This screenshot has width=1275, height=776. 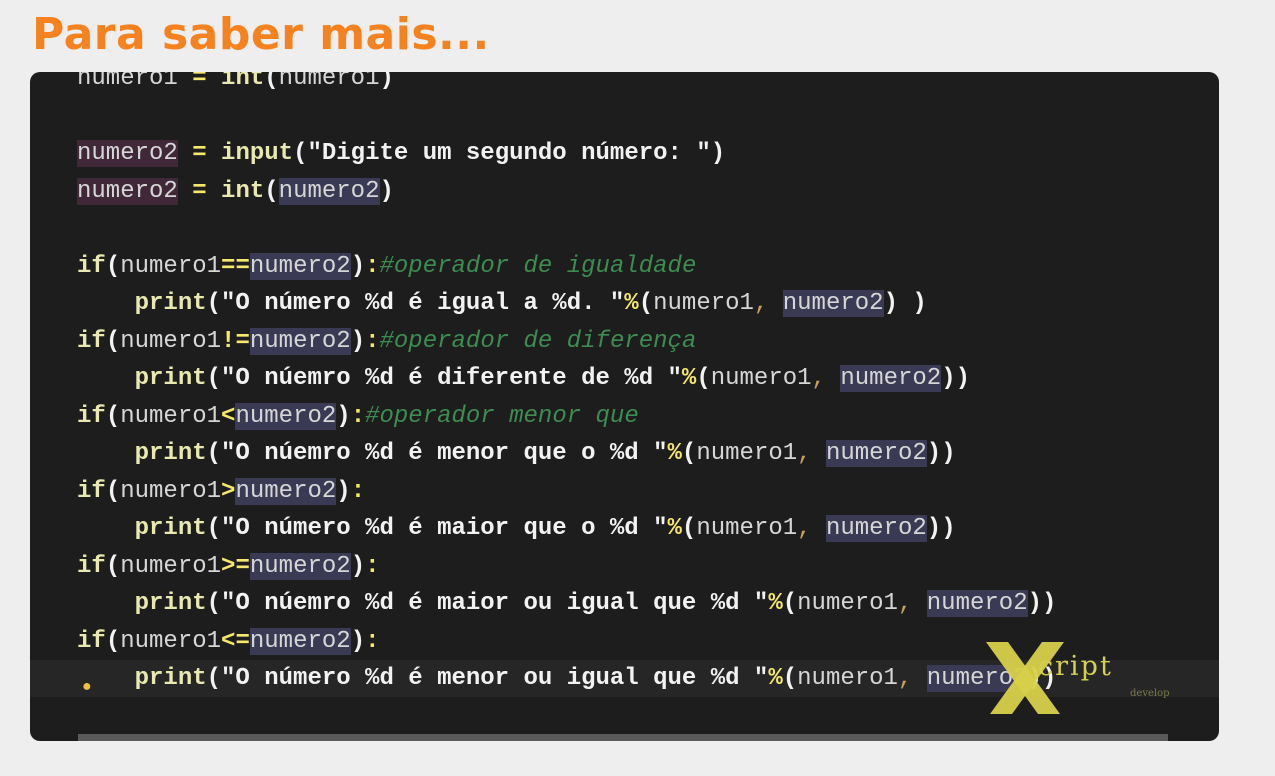 What do you see at coordinates (624, 191) in the screenshot?
I see `code-line: numero2 = int(numero2)` at bounding box center [624, 191].